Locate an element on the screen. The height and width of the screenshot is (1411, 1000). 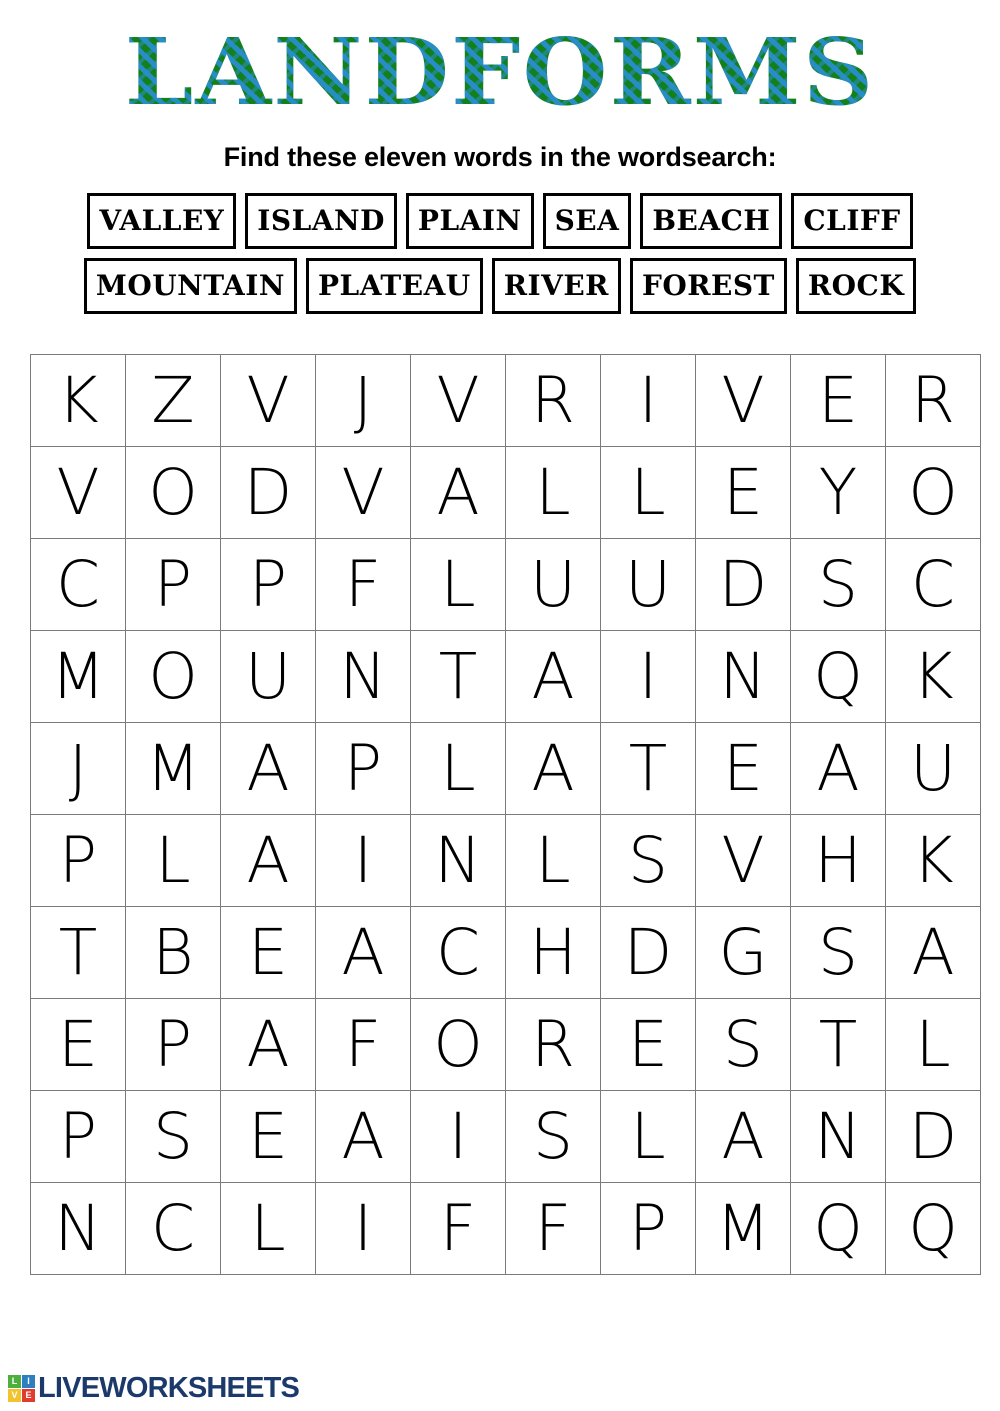
wordsearch-cell: Z is located at coordinates (173, 400).